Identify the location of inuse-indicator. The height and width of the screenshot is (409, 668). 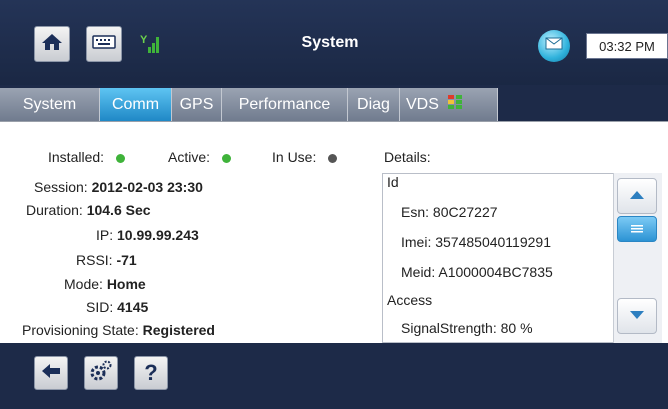
(333, 158).